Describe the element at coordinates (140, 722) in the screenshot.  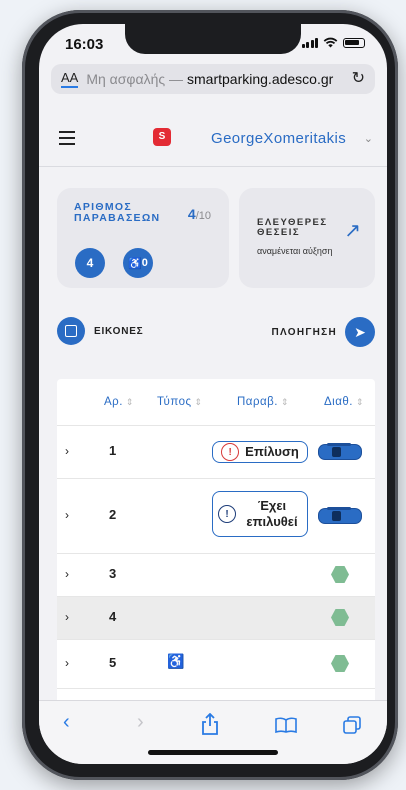
I see `forward-icon: ›` at that location.